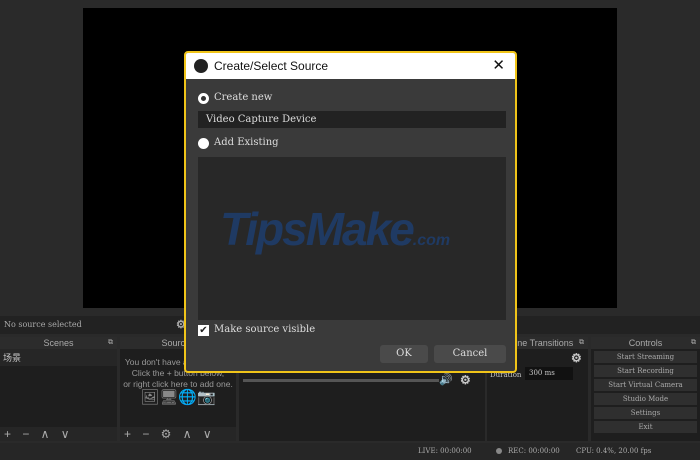 The width and height of the screenshot is (700, 460). What do you see at coordinates (645, 413) in the screenshot?
I see `settings-button: Settings` at bounding box center [645, 413].